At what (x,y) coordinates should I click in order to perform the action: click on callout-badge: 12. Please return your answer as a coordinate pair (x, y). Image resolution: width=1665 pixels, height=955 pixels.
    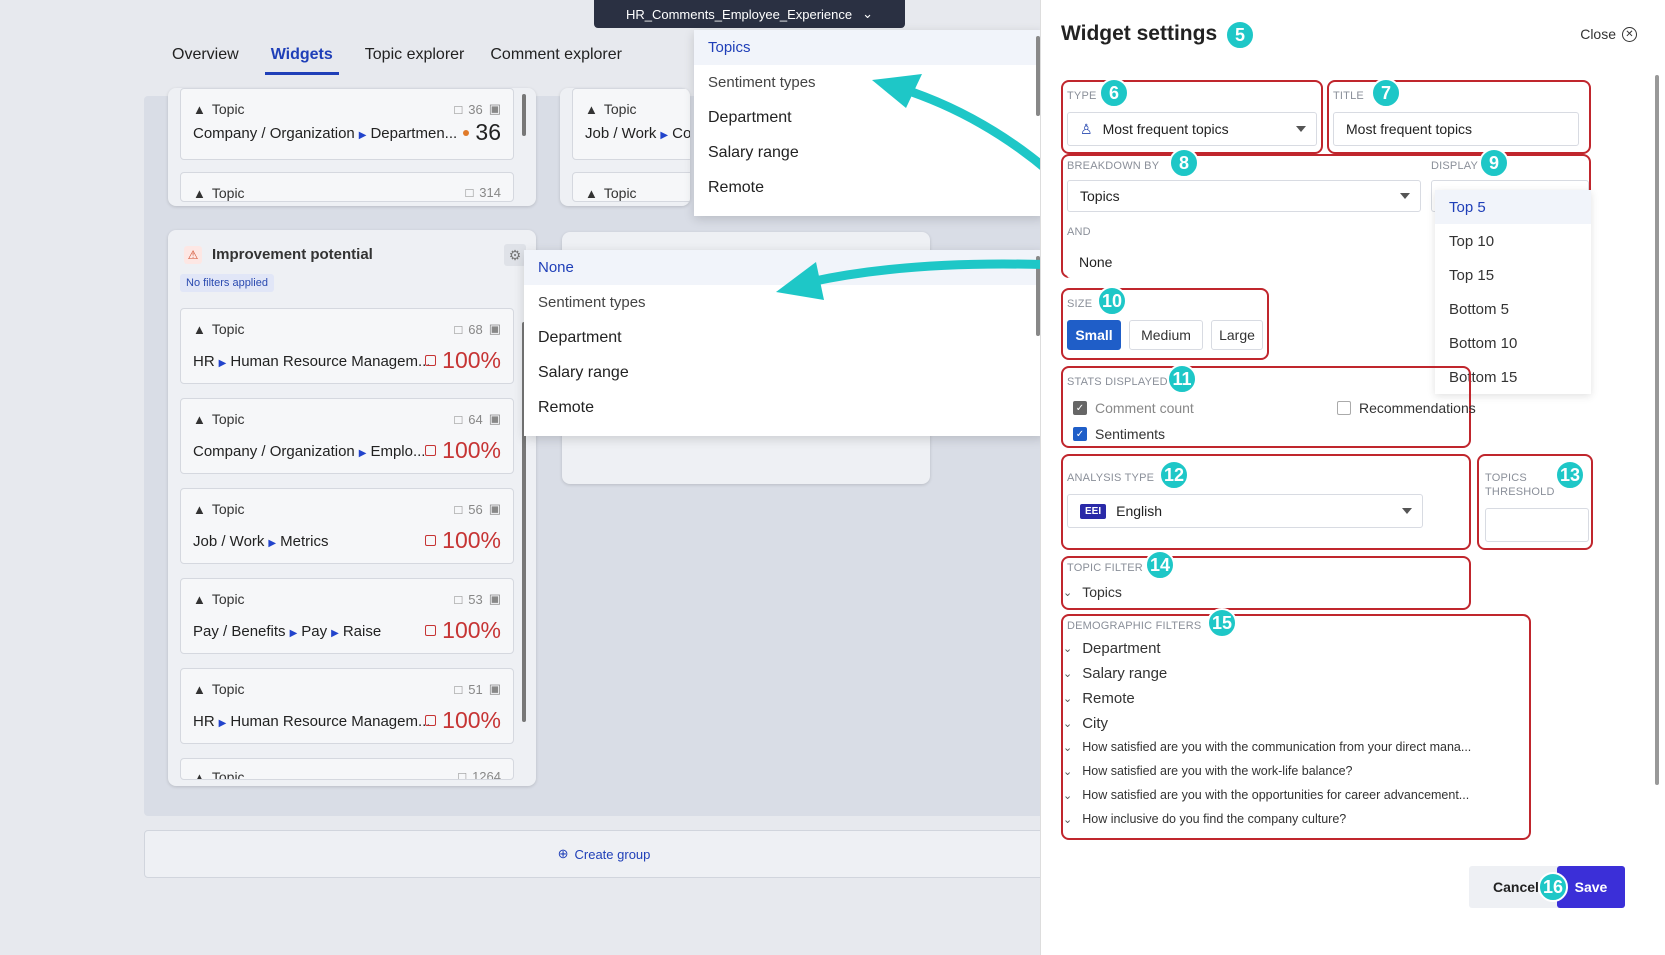
    Looking at the image, I should click on (1174, 475).